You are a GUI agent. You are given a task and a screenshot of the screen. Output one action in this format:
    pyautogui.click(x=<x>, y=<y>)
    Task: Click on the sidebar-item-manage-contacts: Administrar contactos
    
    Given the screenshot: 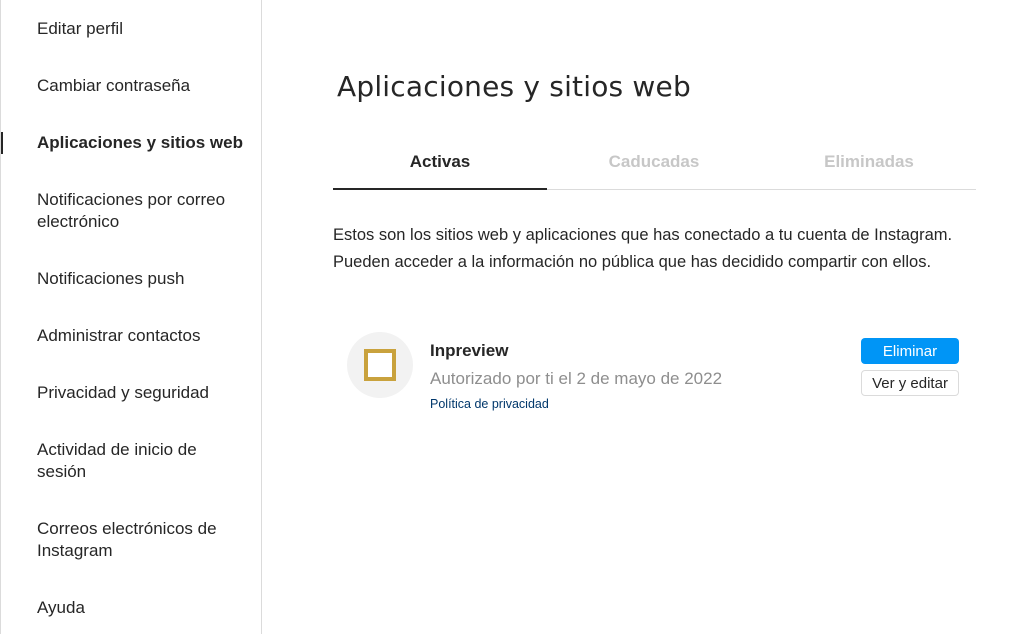 What is the action you would take?
    pyautogui.click(x=131, y=336)
    